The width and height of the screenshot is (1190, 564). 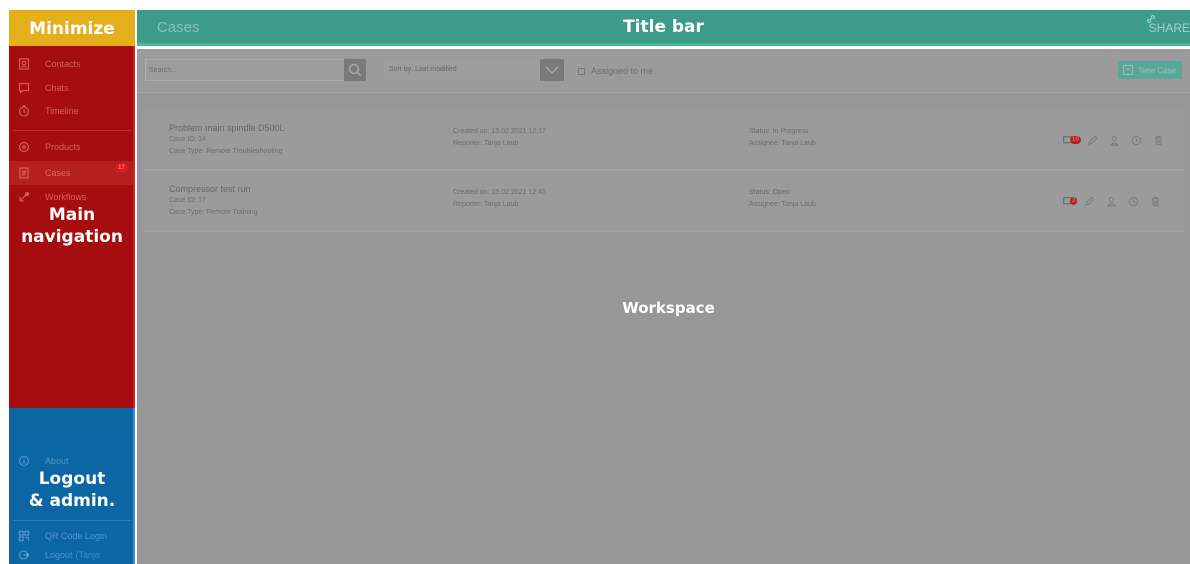 I want to click on search-icon, so click(x=355, y=70).